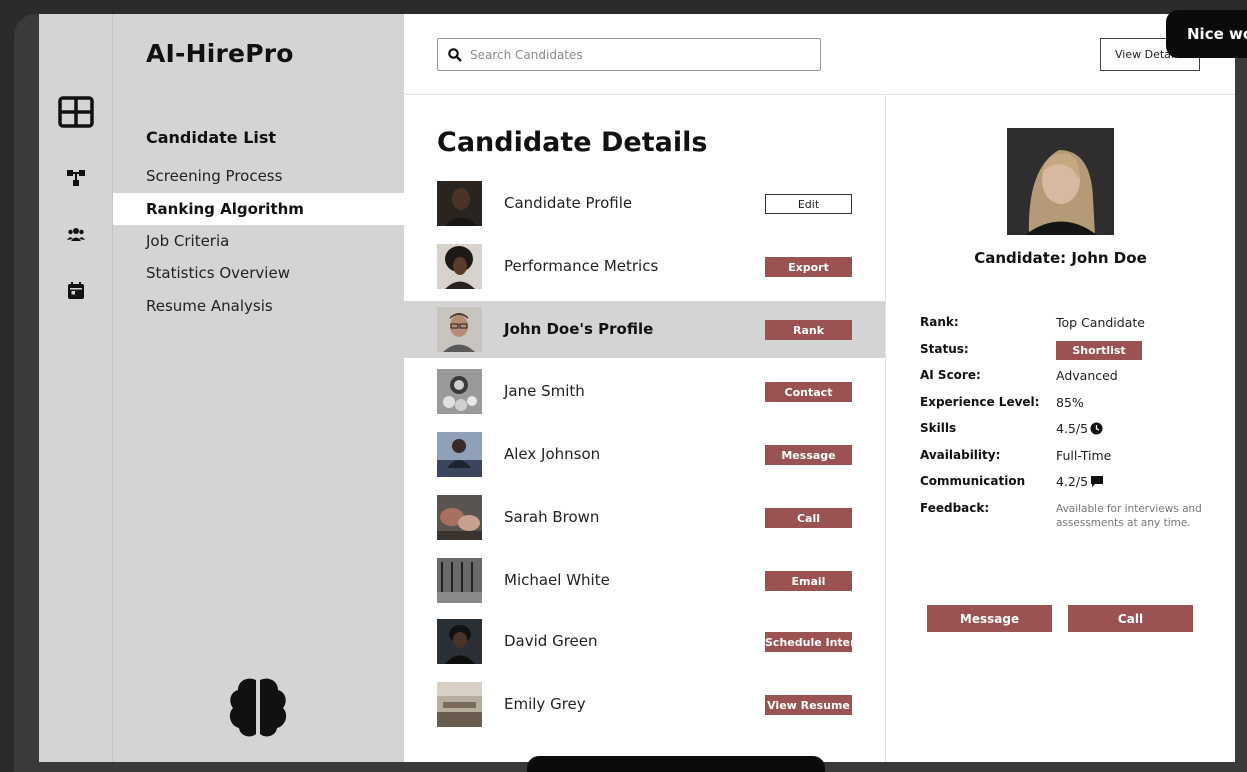 The width and height of the screenshot is (1247, 772). What do you see at coordinates (76, 178) in the screenshot?
I see `workflow-icon` at bounding box center [76, 178].